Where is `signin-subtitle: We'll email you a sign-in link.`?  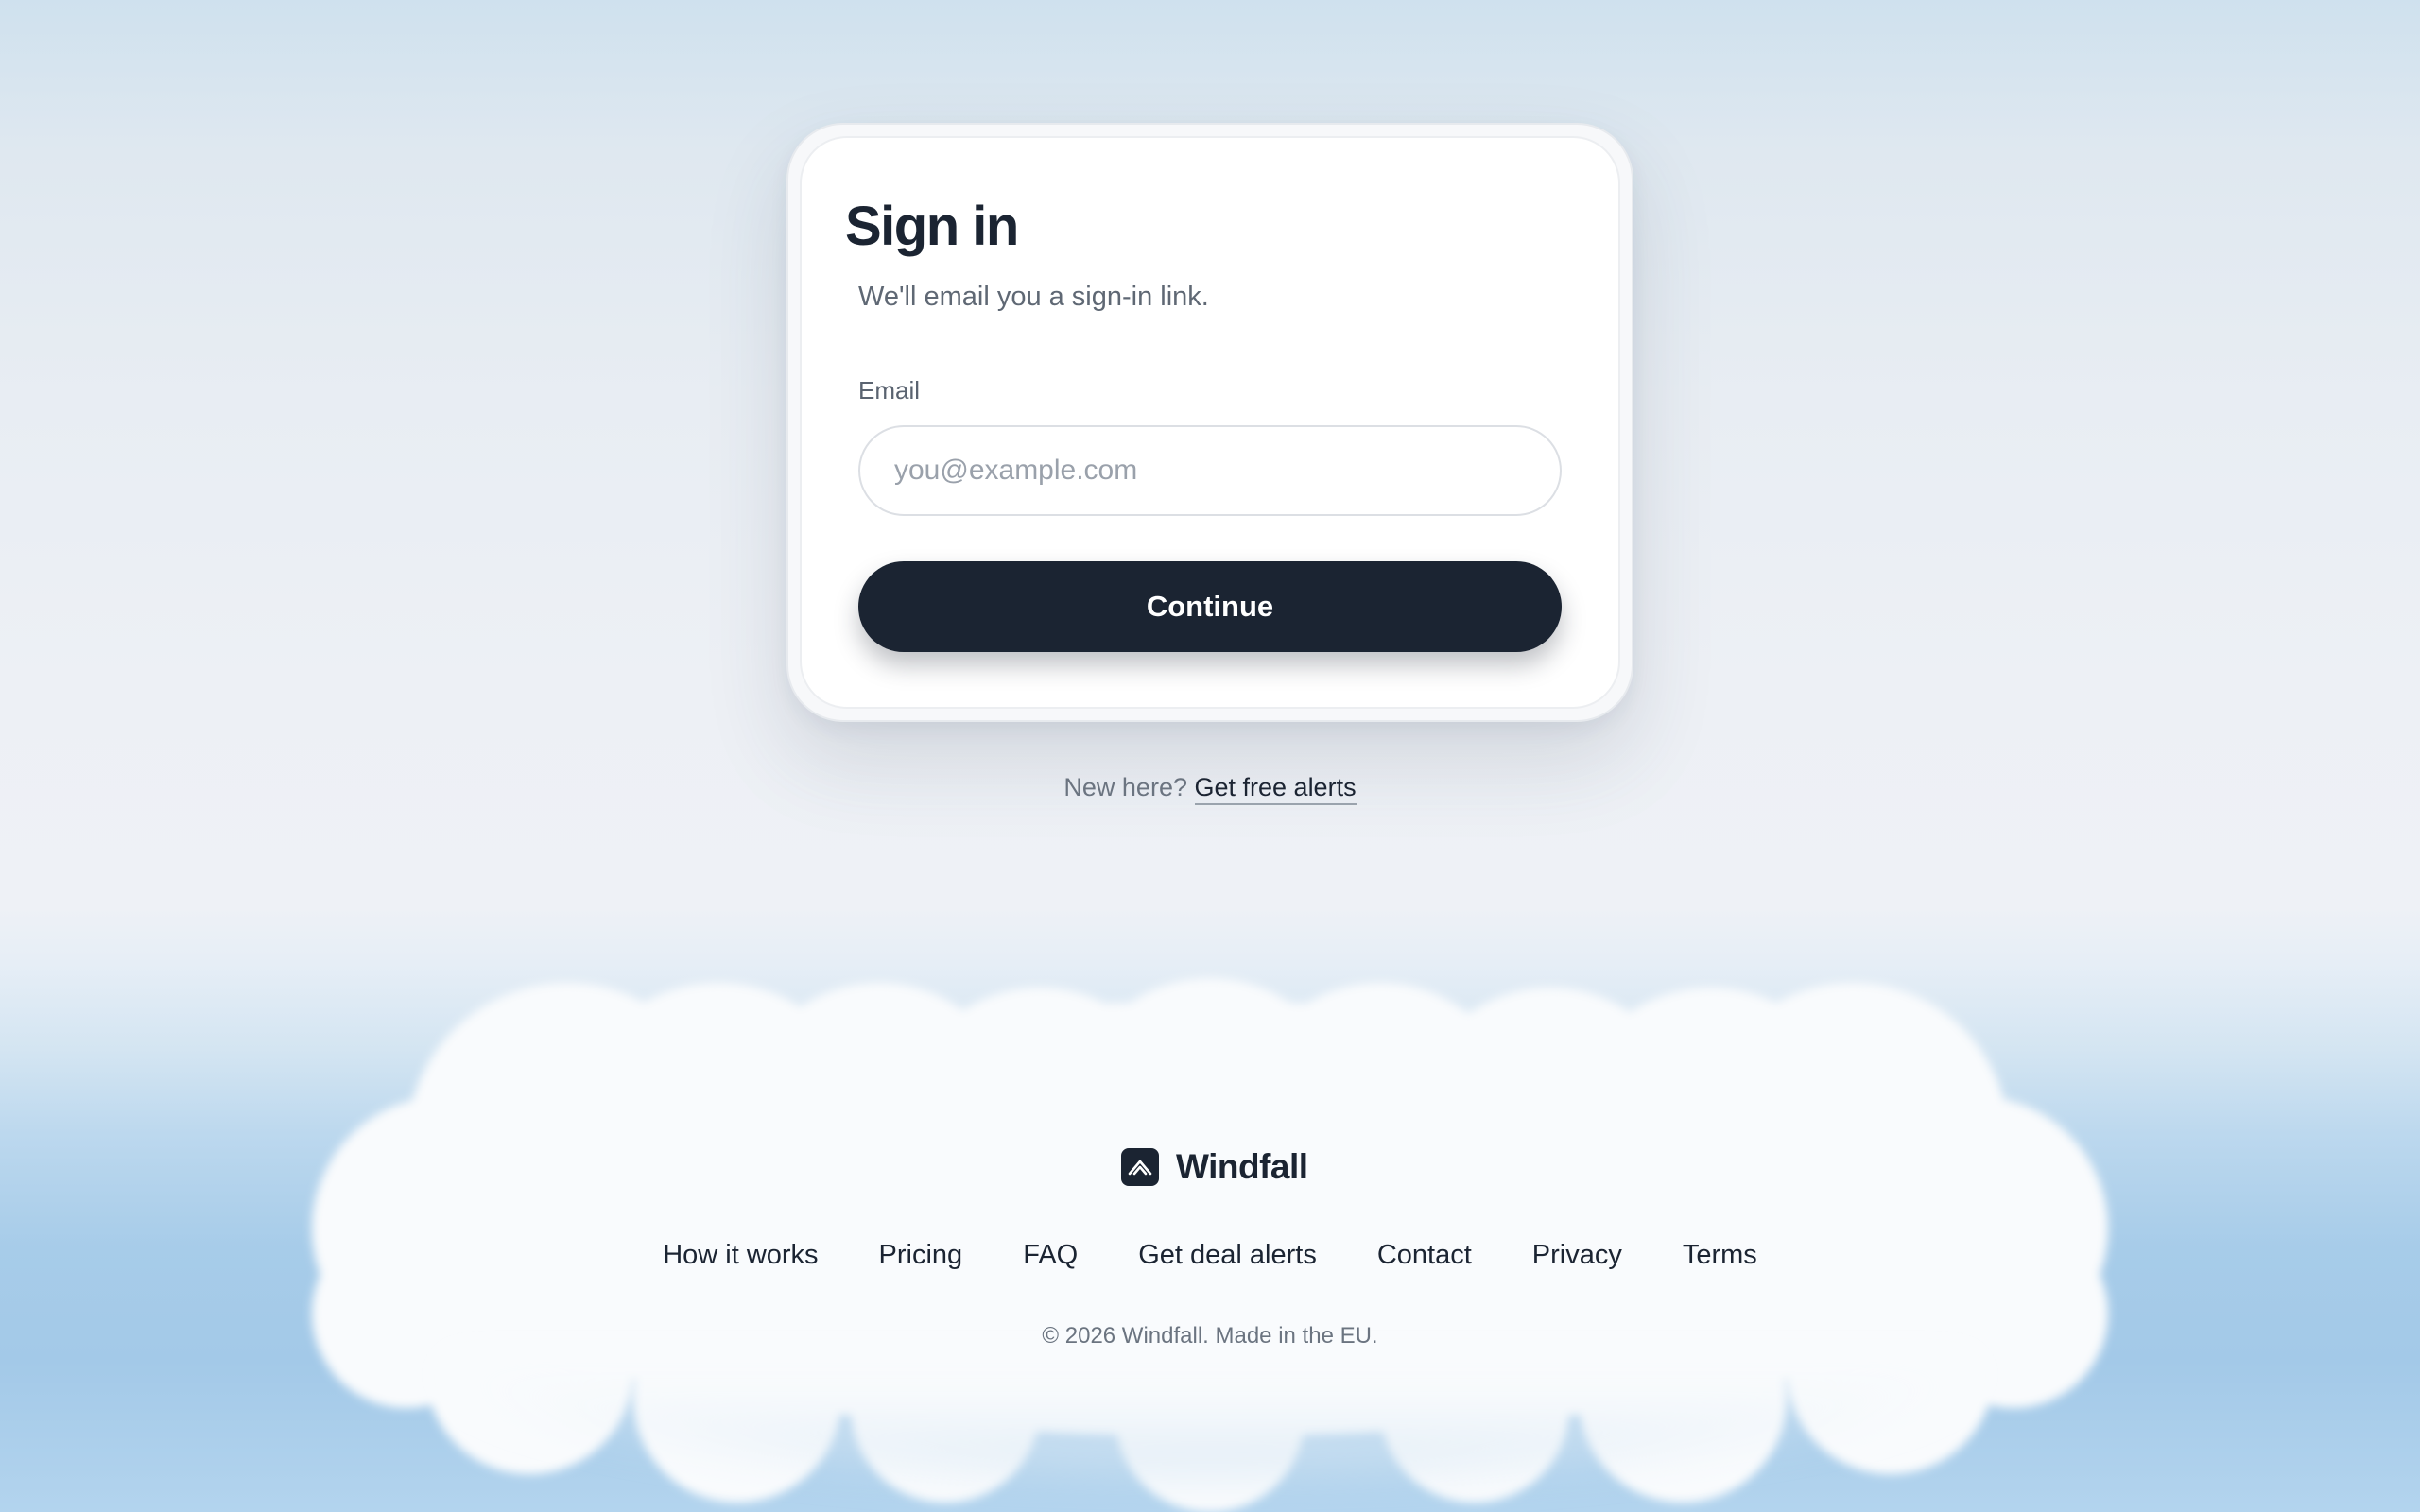 signin-subtitle: We'll email you a sign-in link. is located at coordinates (1033, 297).